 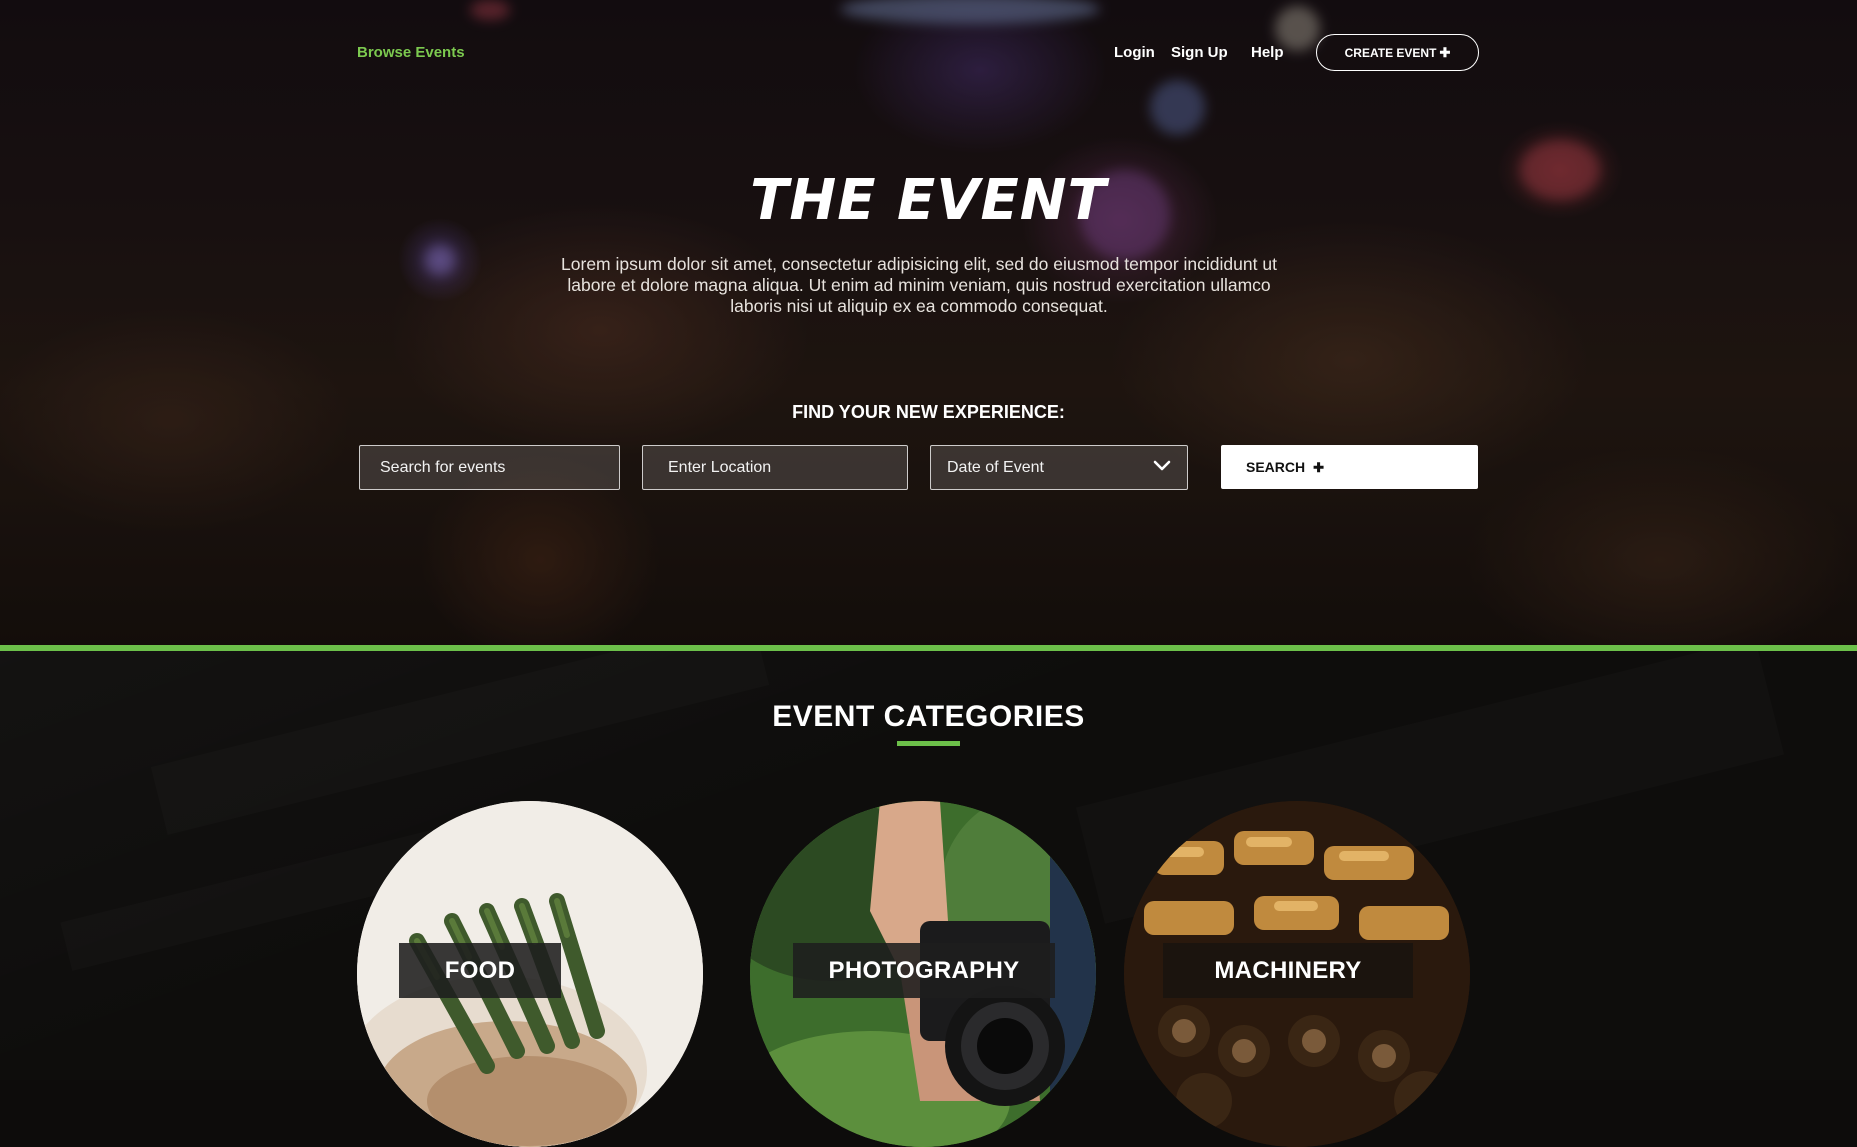 I want to click on category-label: PHOTOGRAPHY, so click(x=924, y=970).